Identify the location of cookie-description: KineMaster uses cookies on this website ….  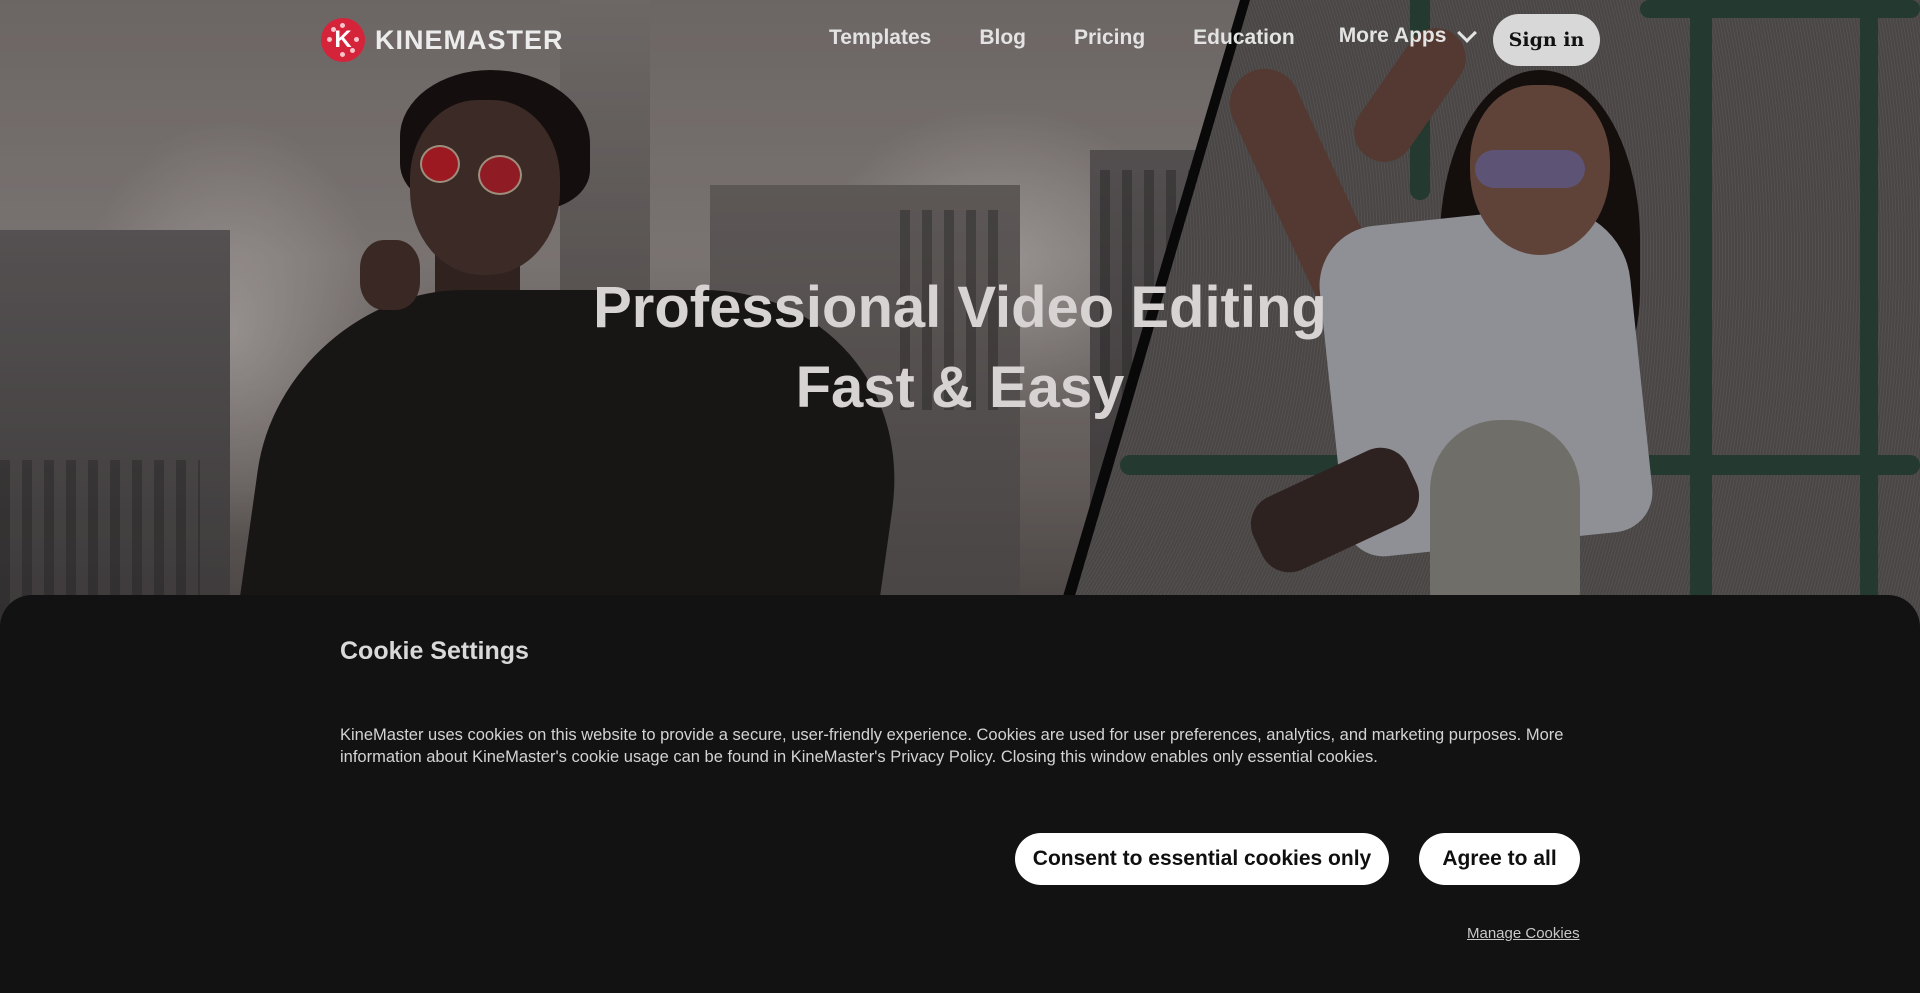
(952, 746).